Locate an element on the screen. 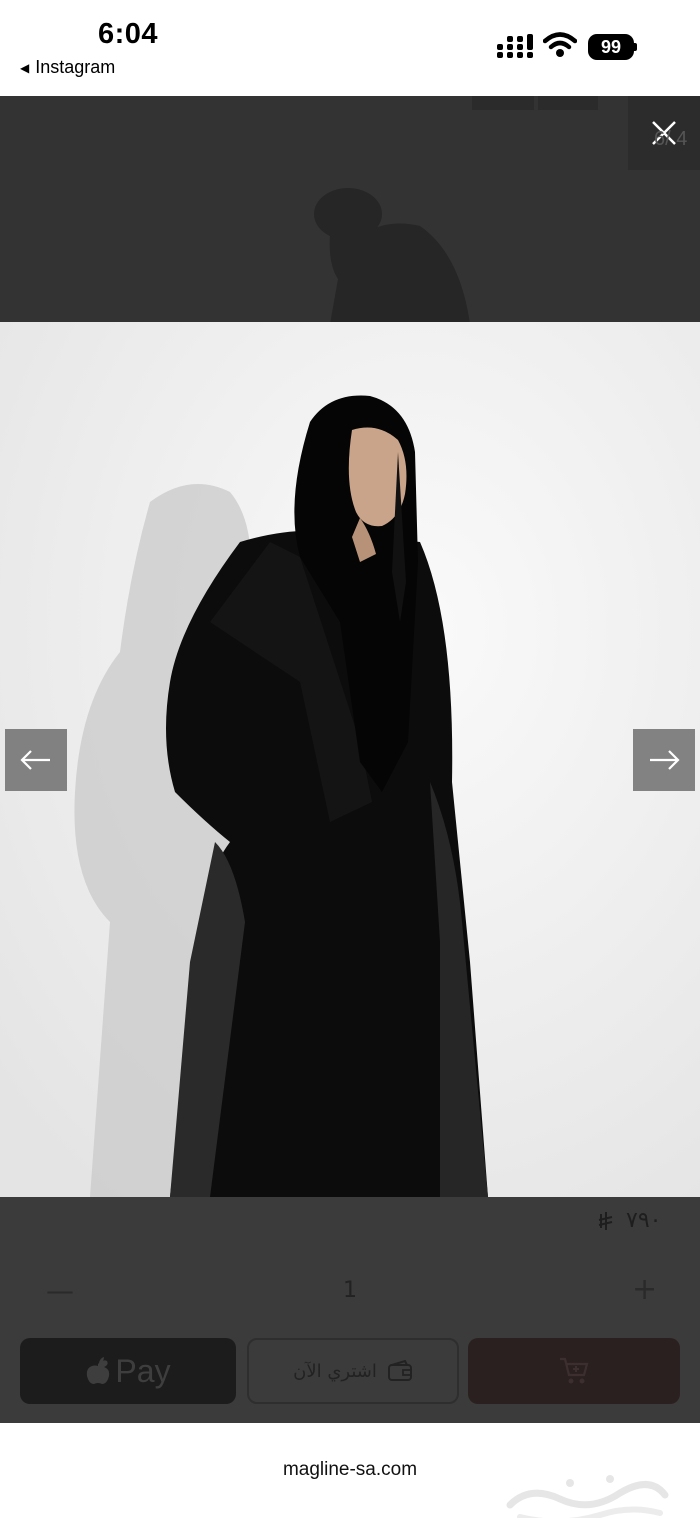 This screenshot has width=700, height=1518. status-bar: 6:04 ◀ Instagram 99 is located at coordinates (350, 48).